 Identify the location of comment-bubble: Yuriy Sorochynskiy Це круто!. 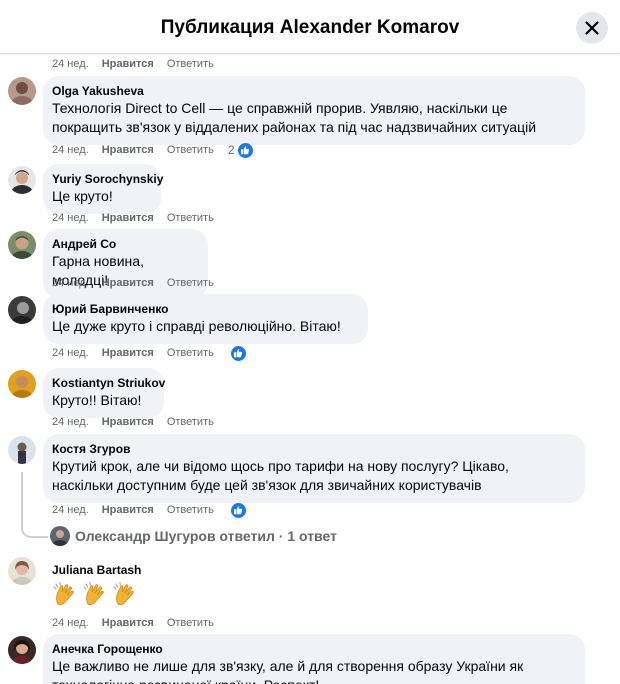
(103, 189).